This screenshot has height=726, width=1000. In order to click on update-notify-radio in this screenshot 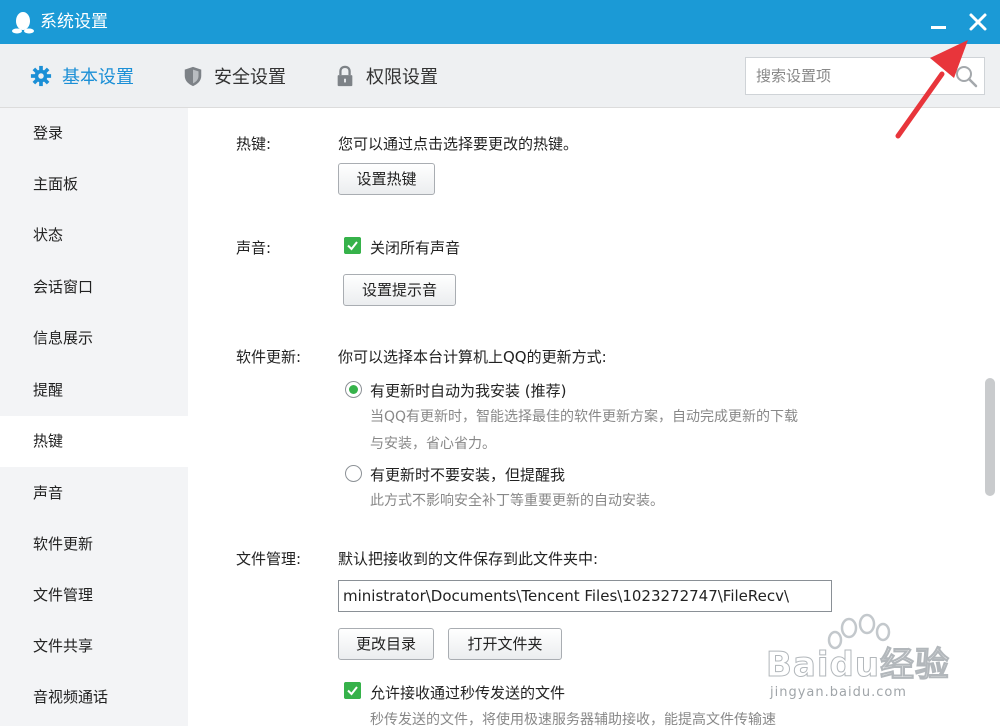, I will do `click(353, 473)`.